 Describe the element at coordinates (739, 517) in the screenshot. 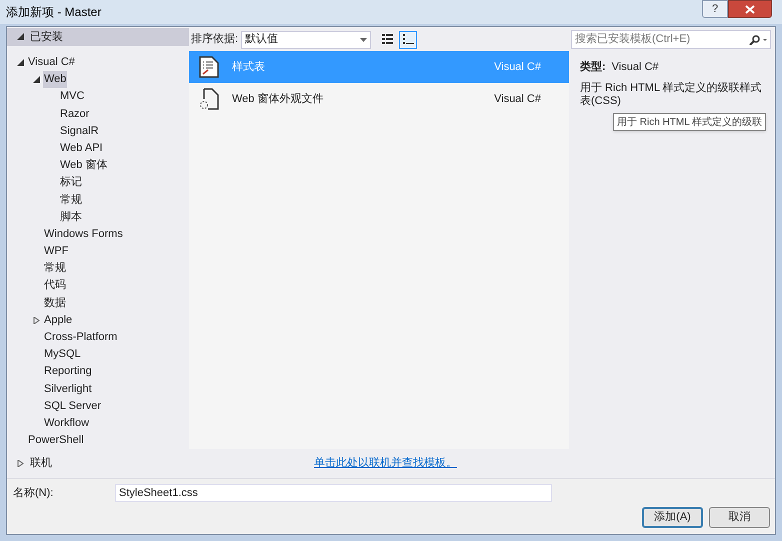

I see `cancel-button: 取消` at that location.